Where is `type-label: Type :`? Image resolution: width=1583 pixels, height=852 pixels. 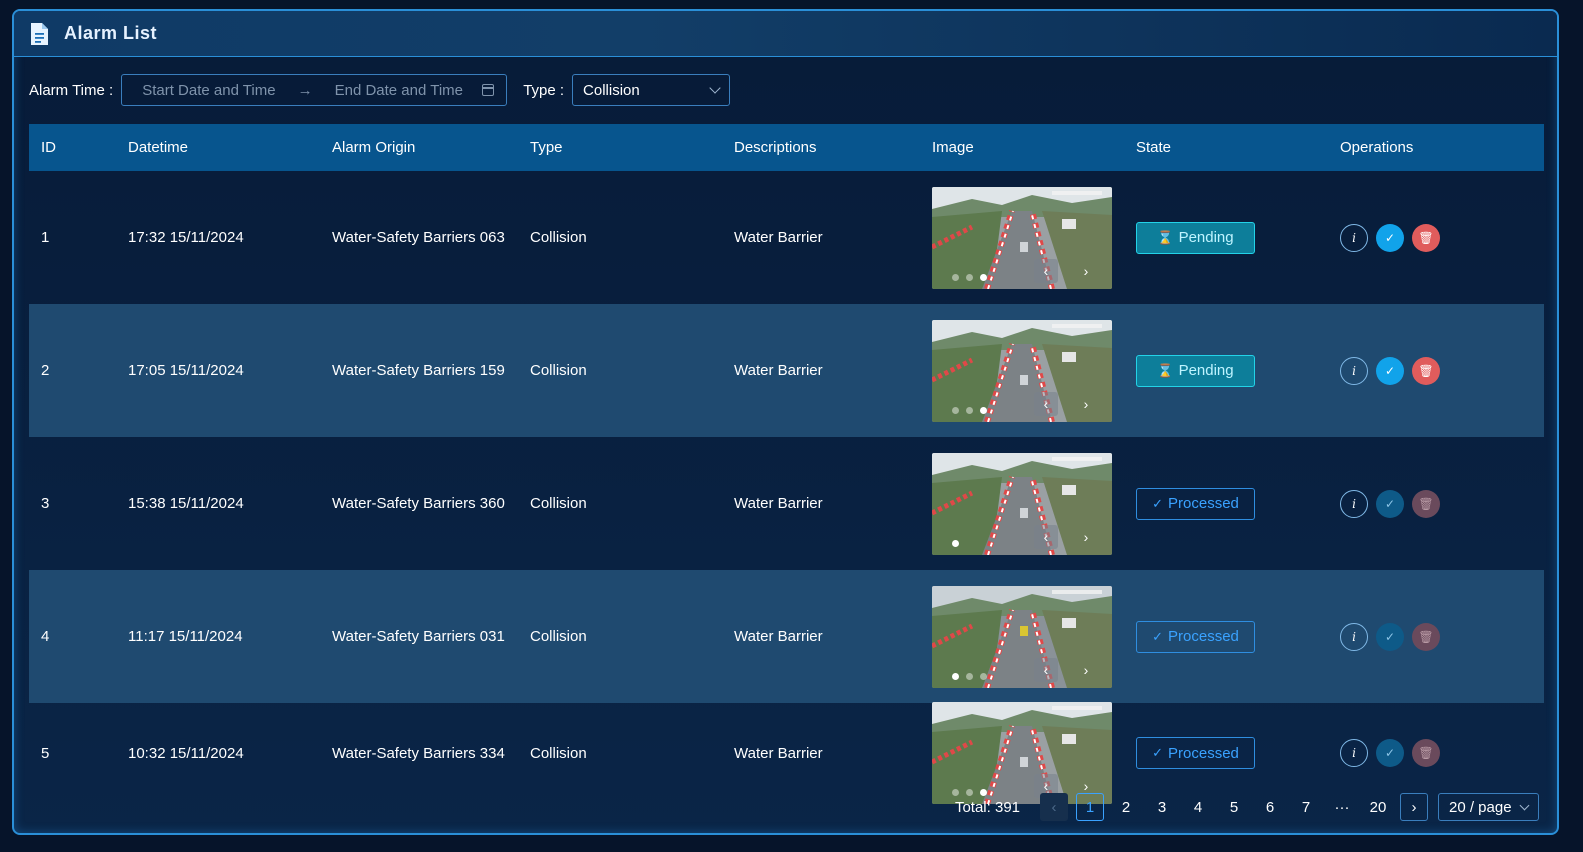 type-label: Type : is located at coordinates (544, 90).